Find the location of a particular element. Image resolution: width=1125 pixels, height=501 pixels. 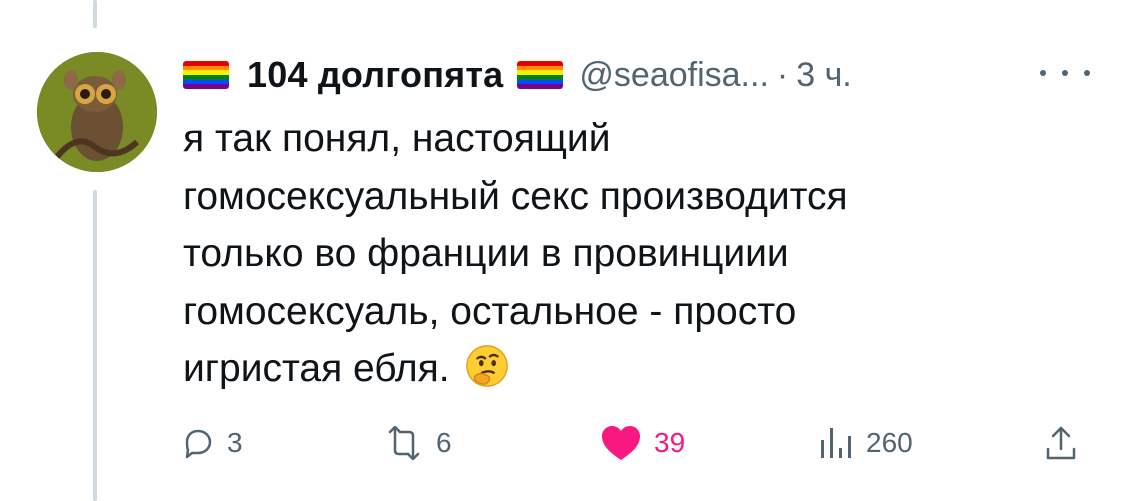

tweet-line: игристая ебля. is located at coordinates (316, 368).